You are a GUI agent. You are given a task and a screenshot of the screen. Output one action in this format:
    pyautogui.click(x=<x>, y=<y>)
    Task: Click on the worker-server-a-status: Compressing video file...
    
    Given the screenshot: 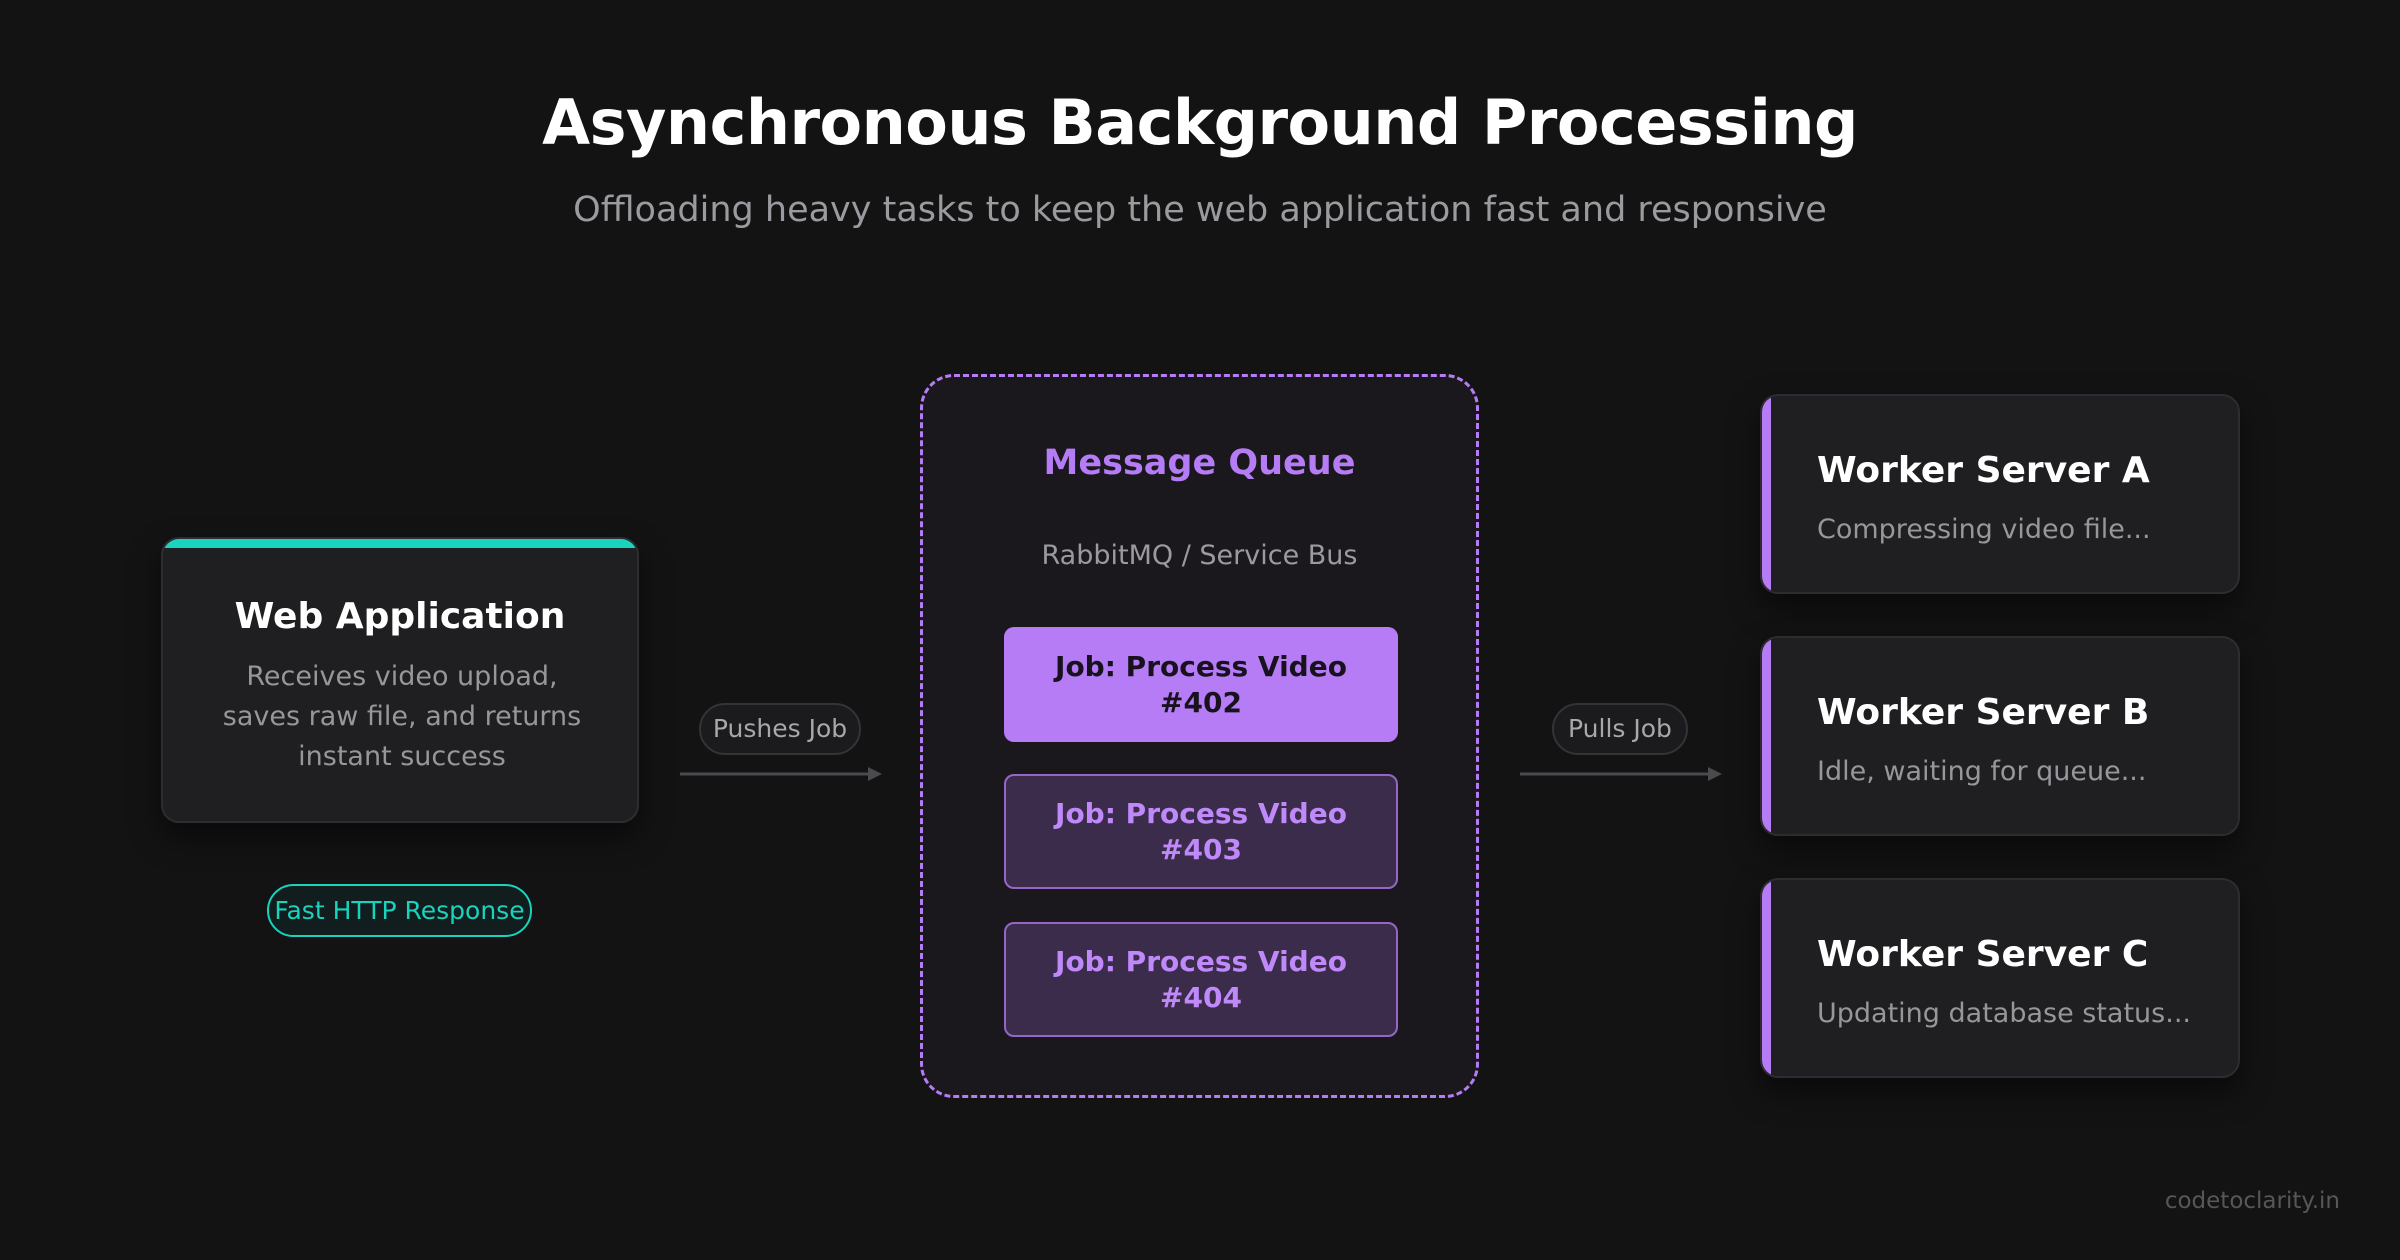 What is the action you would take?
    pyautogui.click(x=1984, y=529)
    